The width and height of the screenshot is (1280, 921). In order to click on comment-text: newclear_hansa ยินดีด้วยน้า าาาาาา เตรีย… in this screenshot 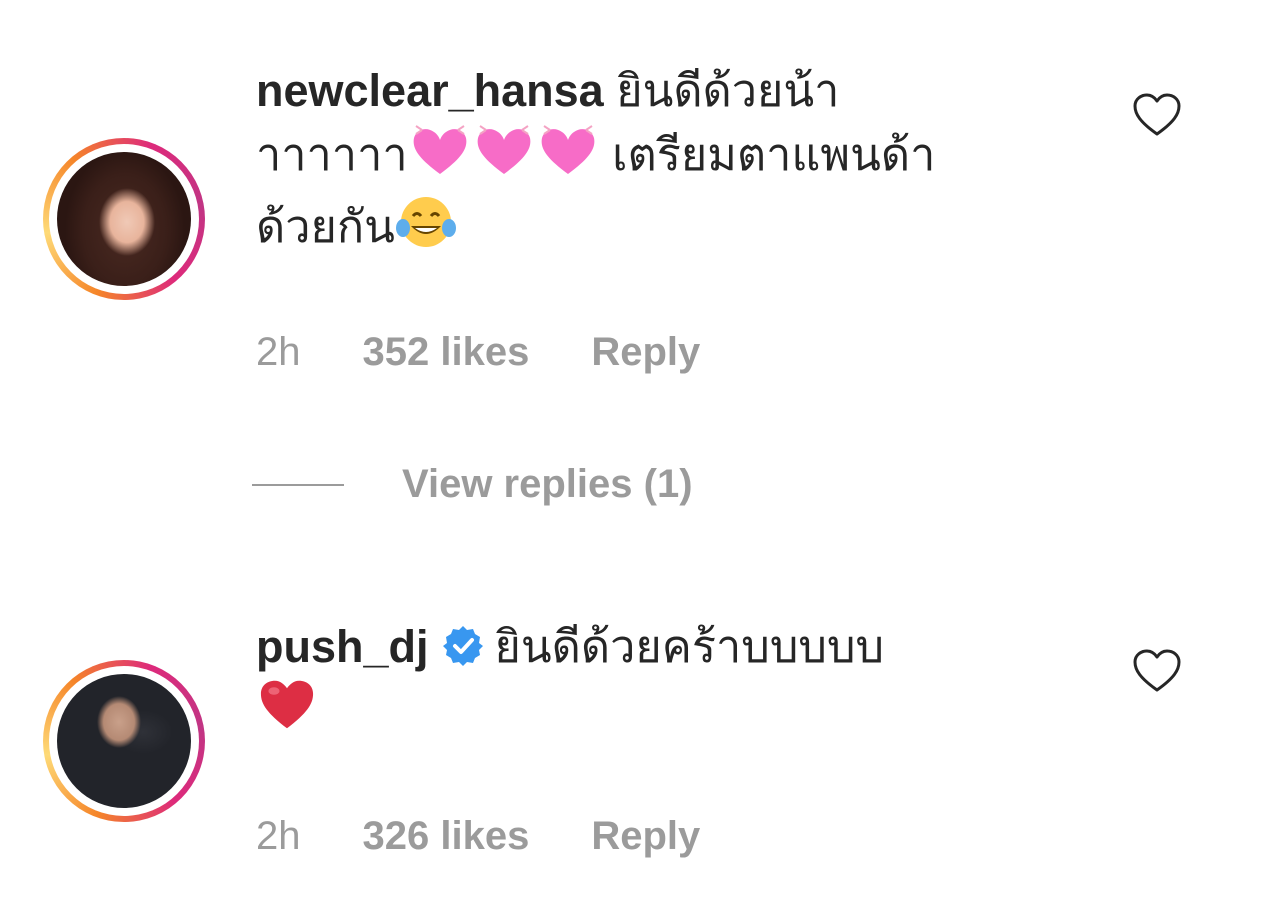, I will do `click(656, 163)`.